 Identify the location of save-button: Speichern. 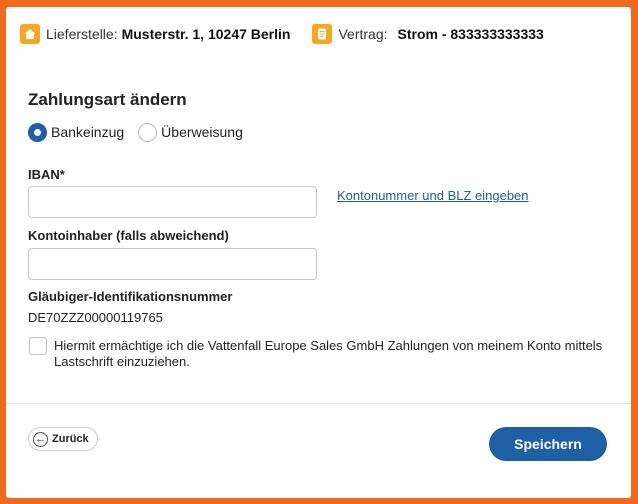
(548, 444).